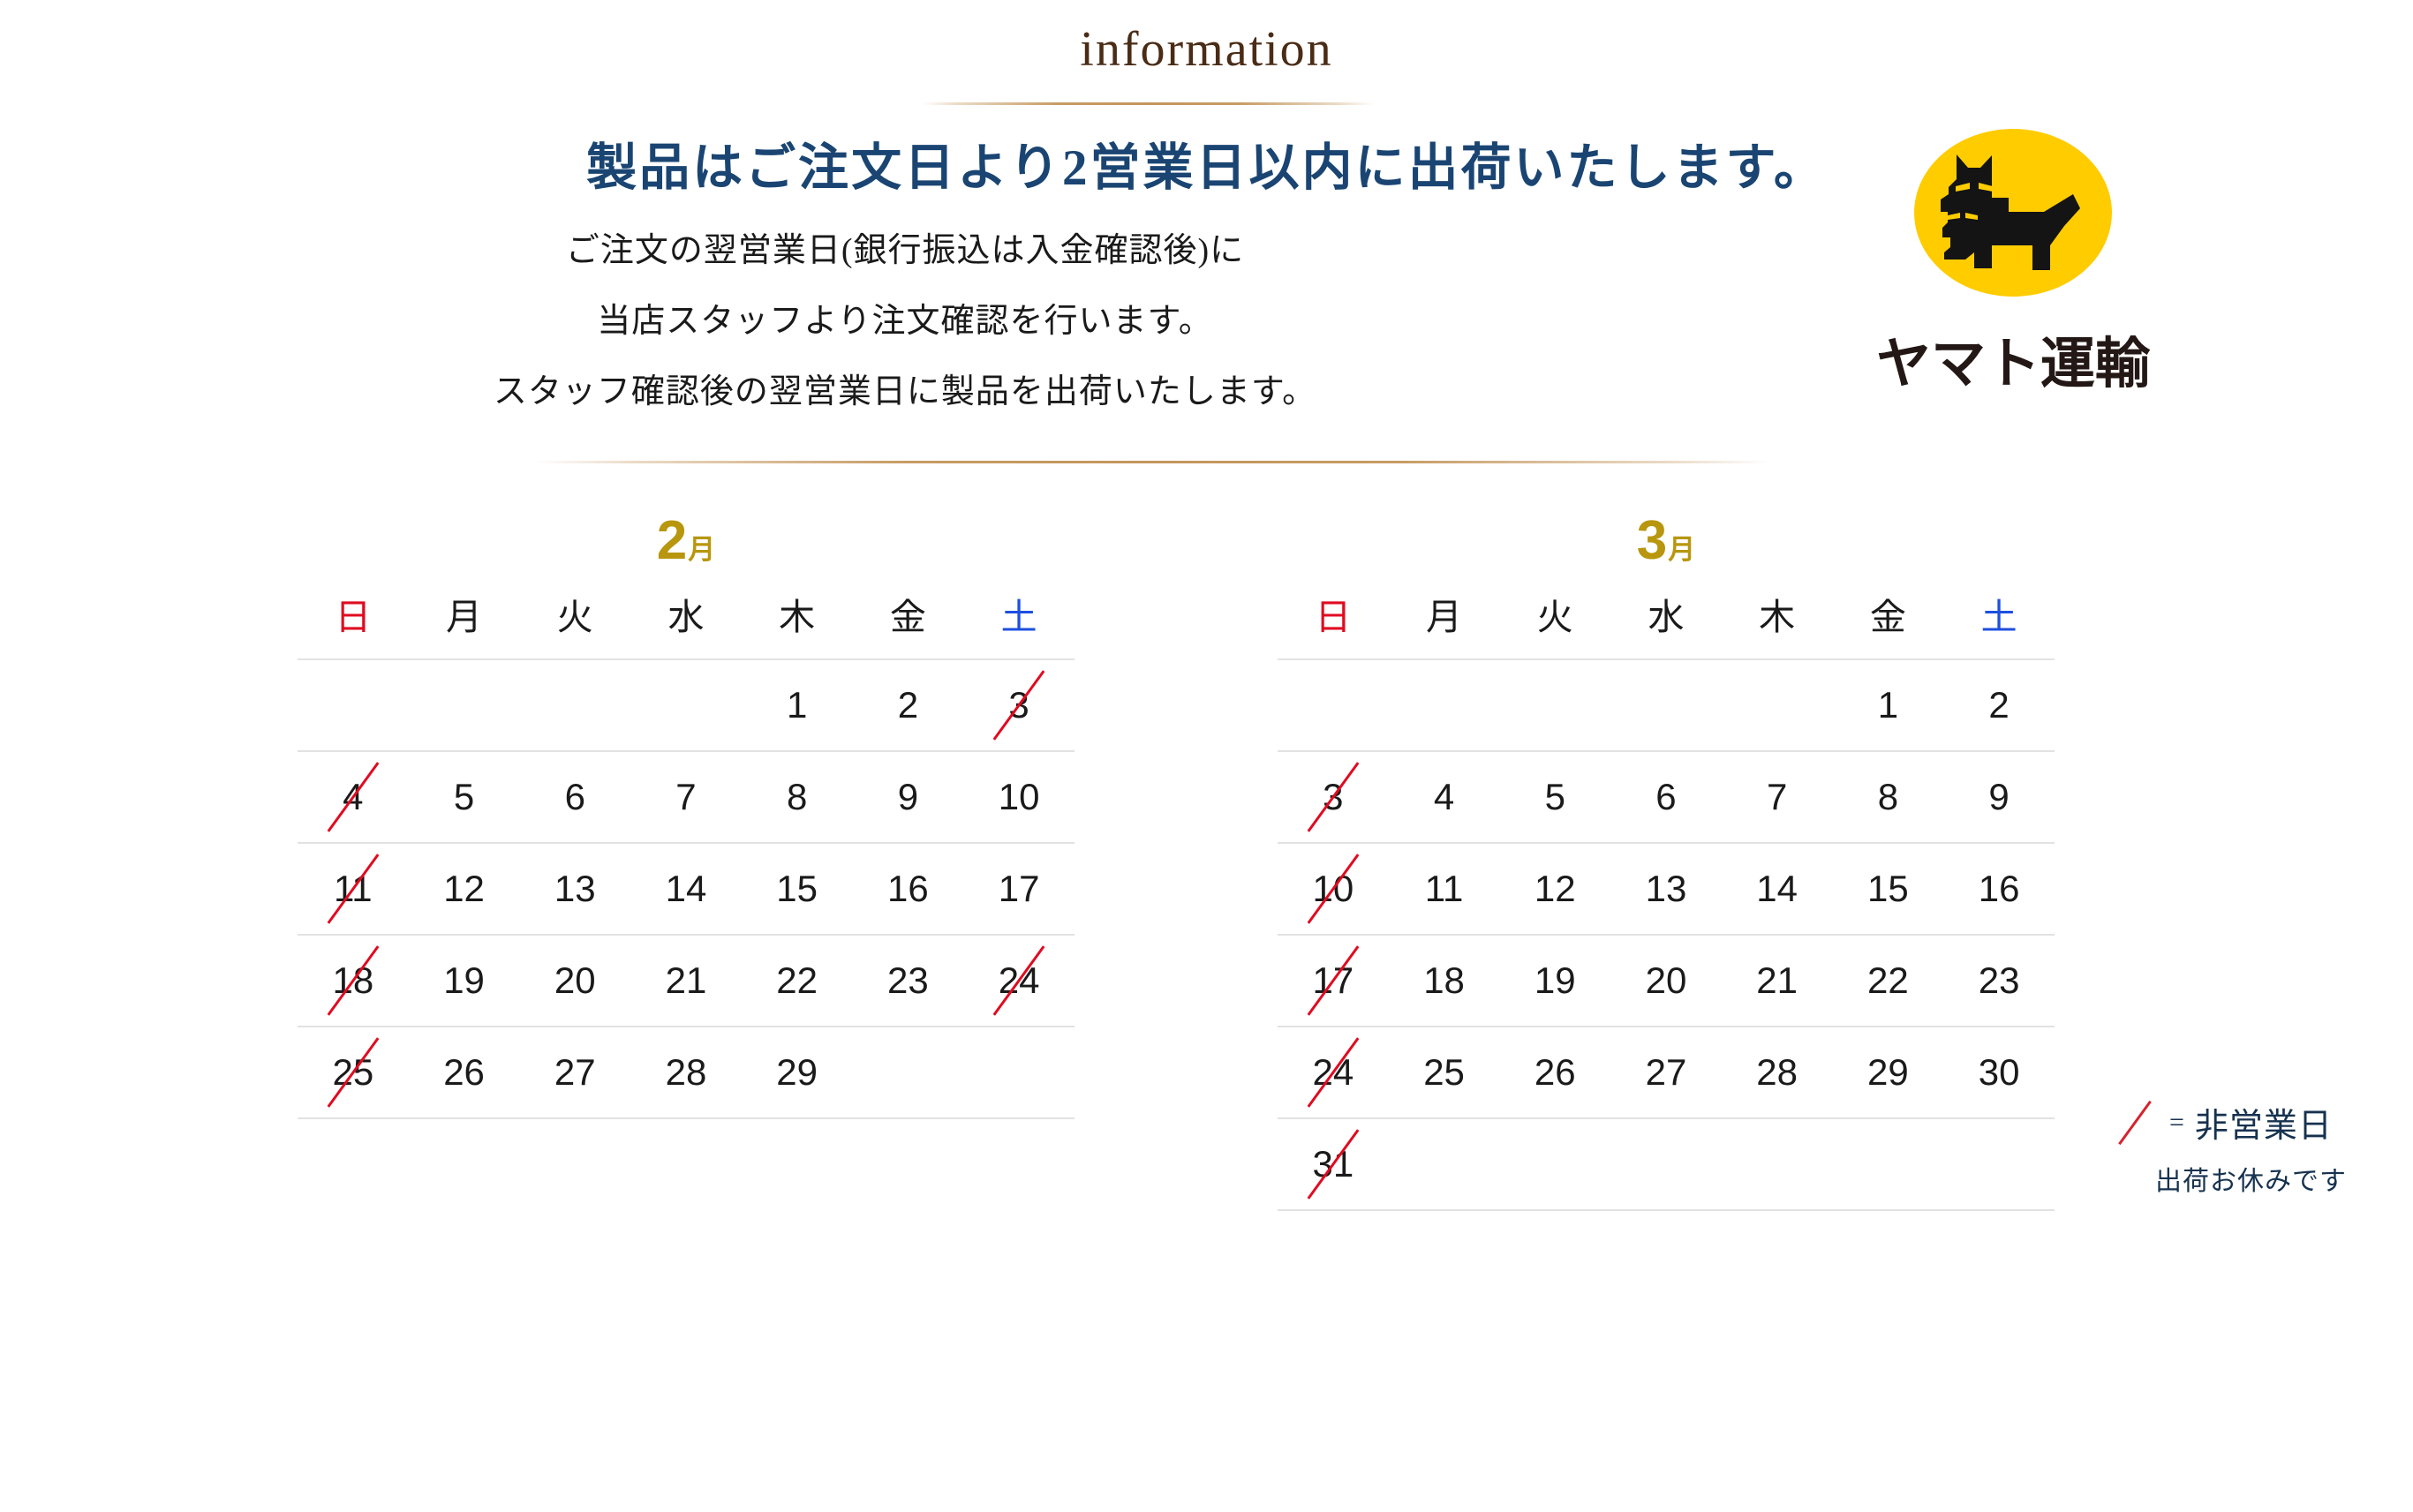 This screenshot has width=2413, height=1512. What do you see at coordinates (1777, 1072) in the screenshot?
I see `calendar-day: 28` at bounding box center [1777, 1072].